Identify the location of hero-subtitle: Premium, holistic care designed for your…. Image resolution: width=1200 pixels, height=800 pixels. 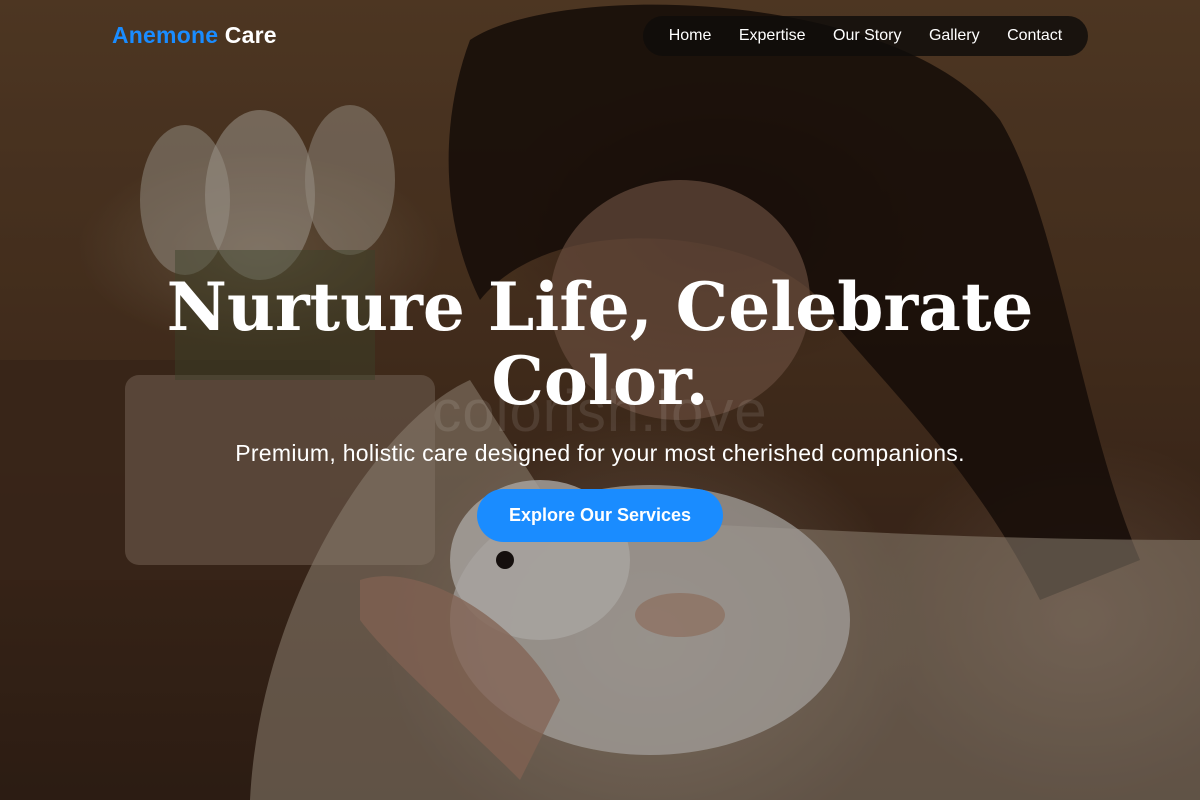
(600, 453).